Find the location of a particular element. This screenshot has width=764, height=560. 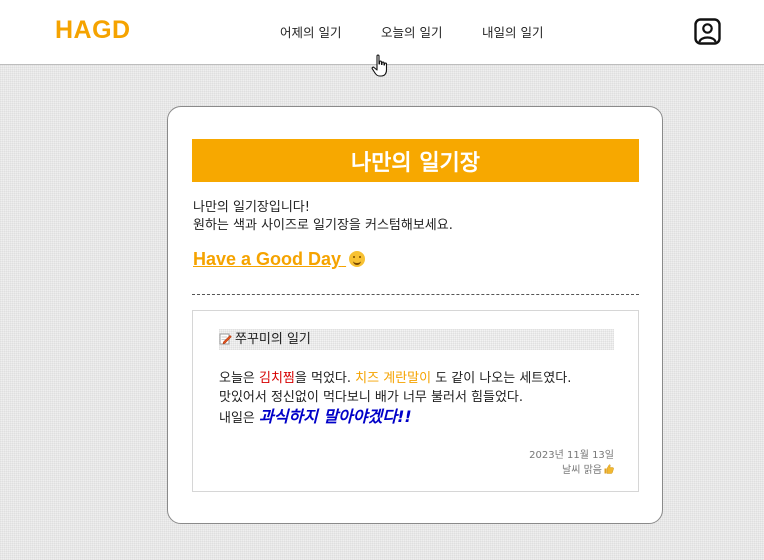

highlight-red-text: 김치찜 is located at coordinates (277, 378).